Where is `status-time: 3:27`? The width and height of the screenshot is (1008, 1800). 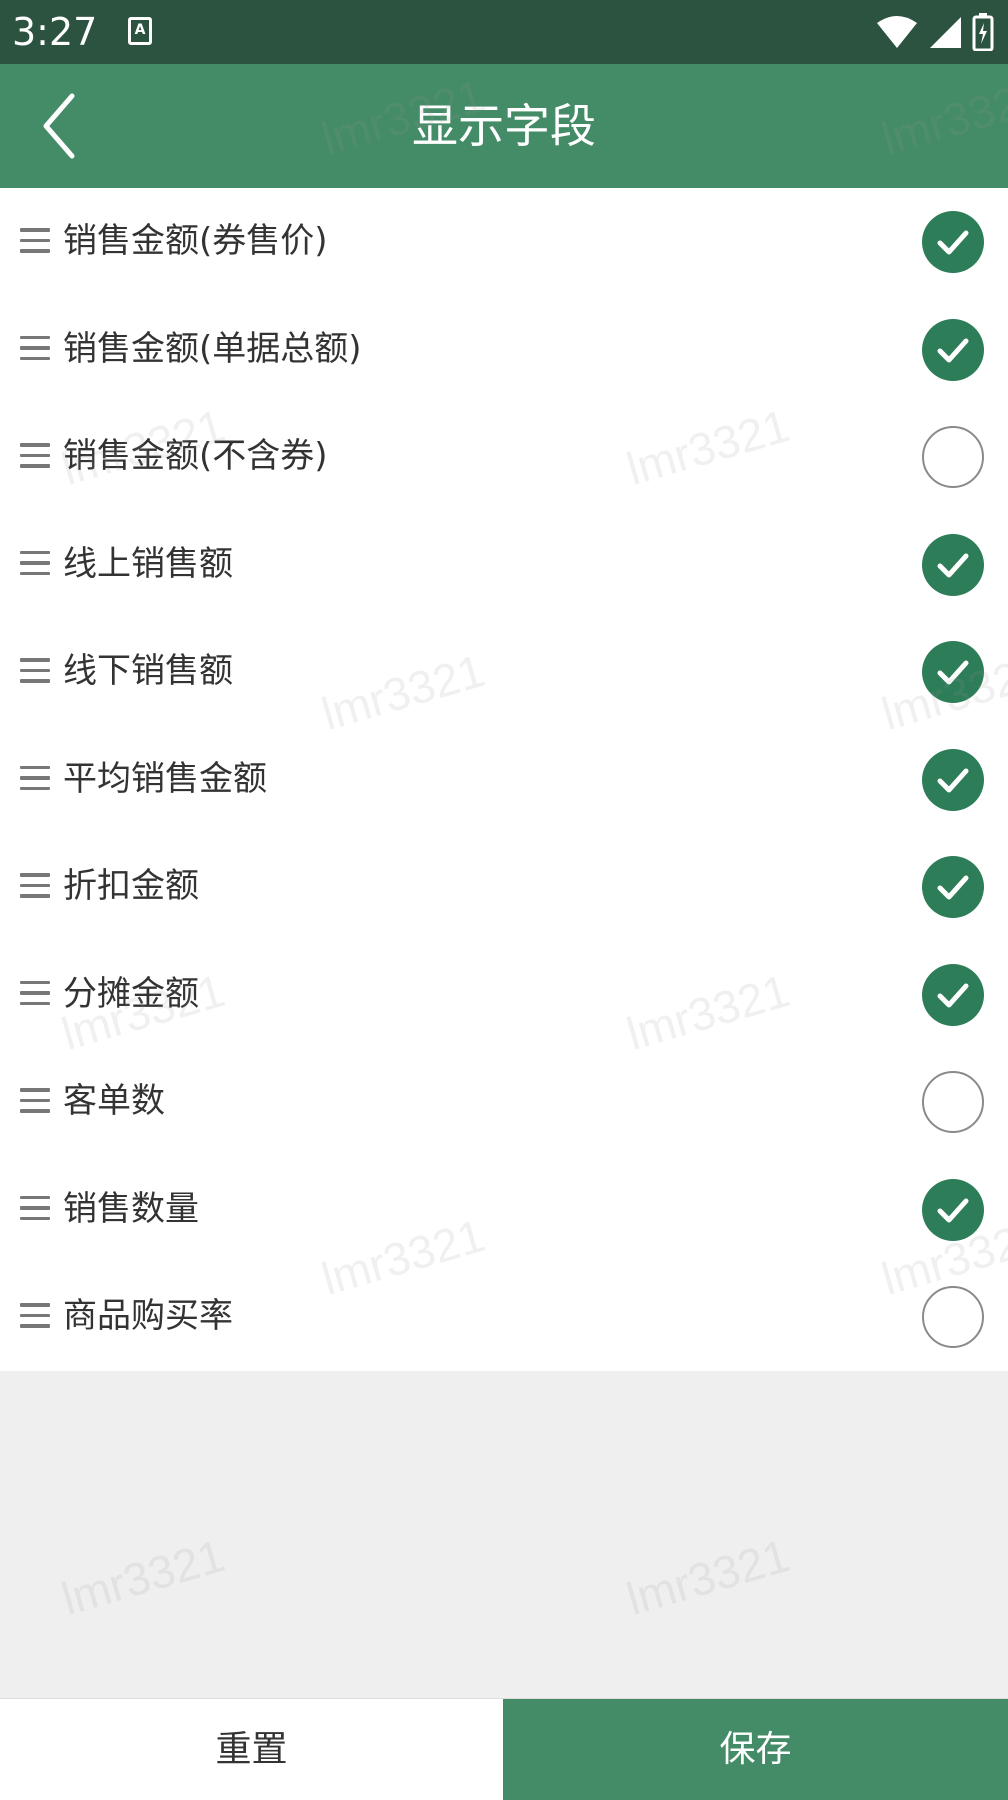
status-time: 3:27 is located at coordinates (55, 32).